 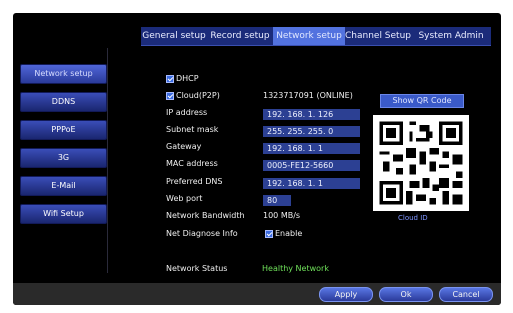 I want to click on vertical-divider, so click(x=107, y=160).